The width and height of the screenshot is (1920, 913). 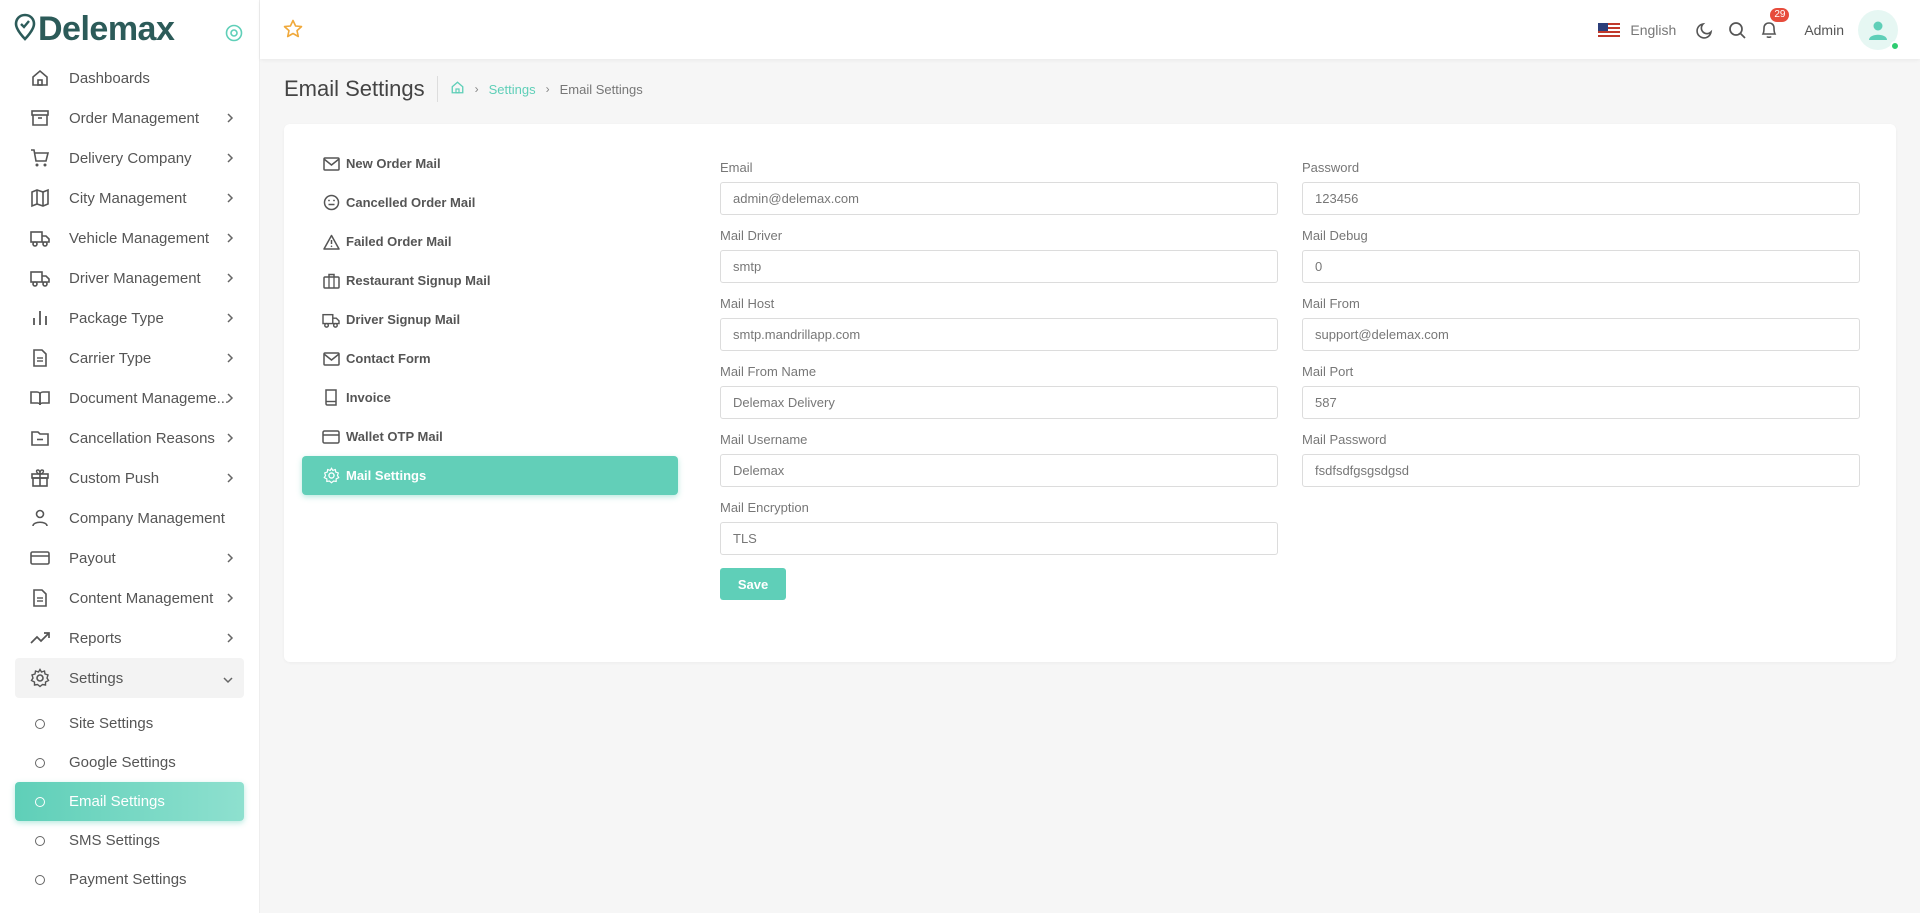 I want to click on sidebar-subitem-sms-settings: SMS Settings, so click(x=129, y=840).